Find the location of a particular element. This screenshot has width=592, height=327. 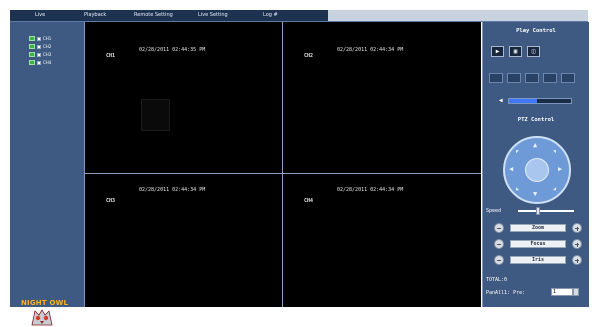

owl-icon is located at coordinates (42, 317).